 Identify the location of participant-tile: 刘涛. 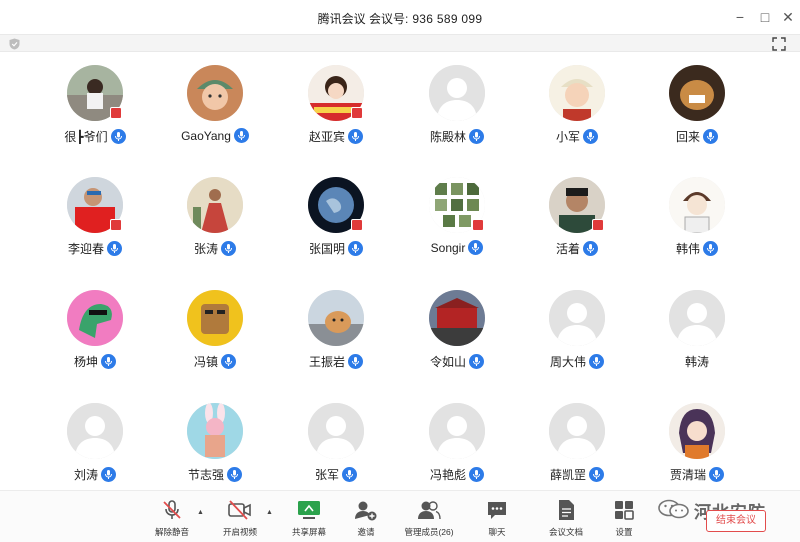
(95, 440).